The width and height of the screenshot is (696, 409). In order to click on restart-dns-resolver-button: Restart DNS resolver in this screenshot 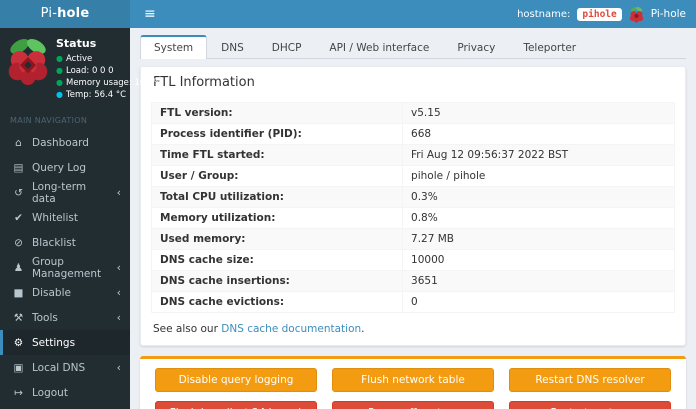, I will do `click(590, 380)`.